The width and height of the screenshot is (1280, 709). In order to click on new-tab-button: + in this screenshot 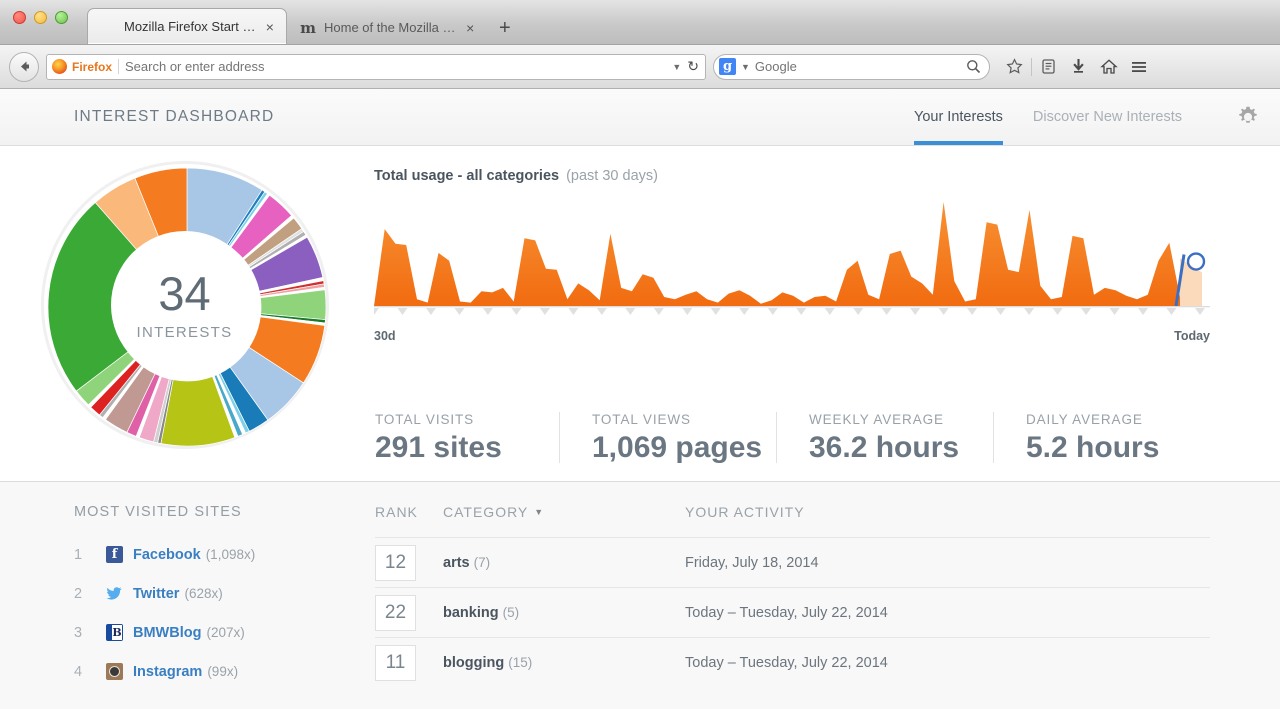, I will do `click(505, 31)`.